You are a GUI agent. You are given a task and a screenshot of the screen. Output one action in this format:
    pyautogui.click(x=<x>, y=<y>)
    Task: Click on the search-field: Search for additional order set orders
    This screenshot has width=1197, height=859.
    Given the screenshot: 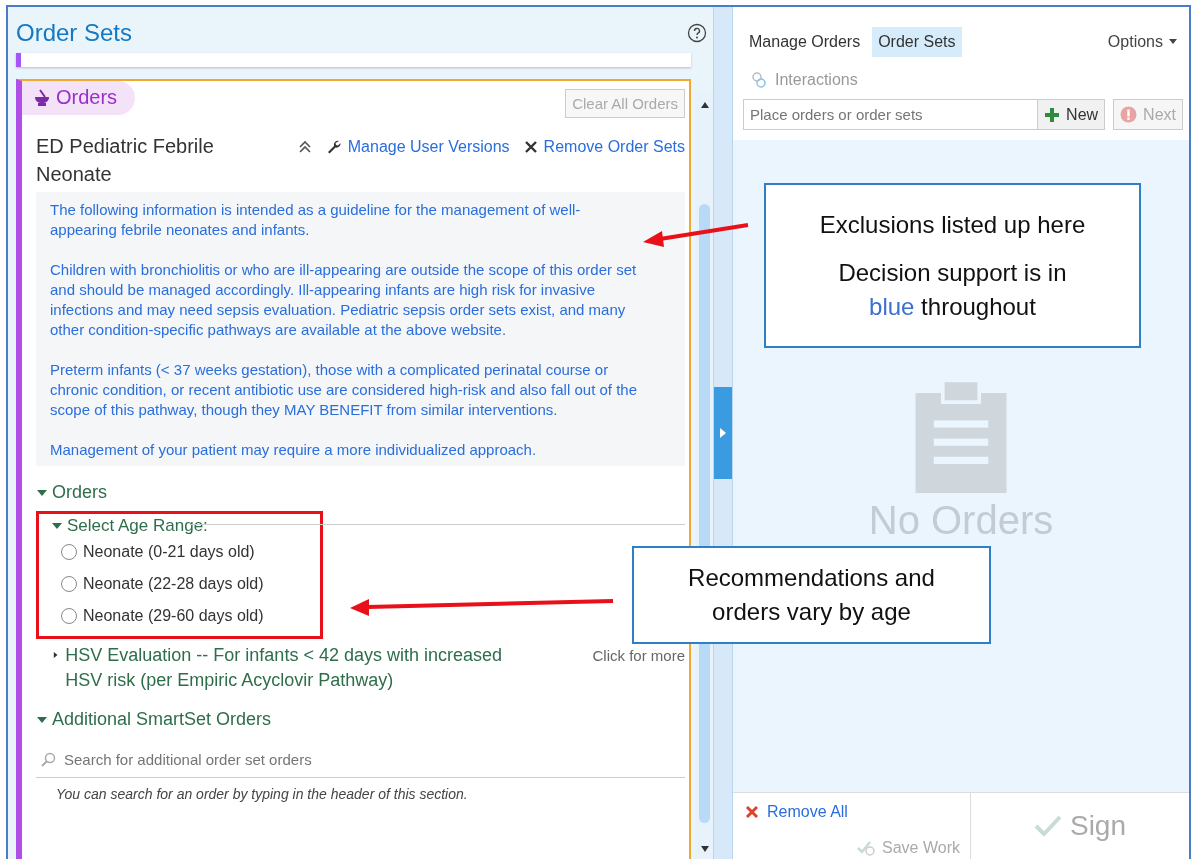 What is the action you would take?
    pyautogui.click(x=371, y=759)
    